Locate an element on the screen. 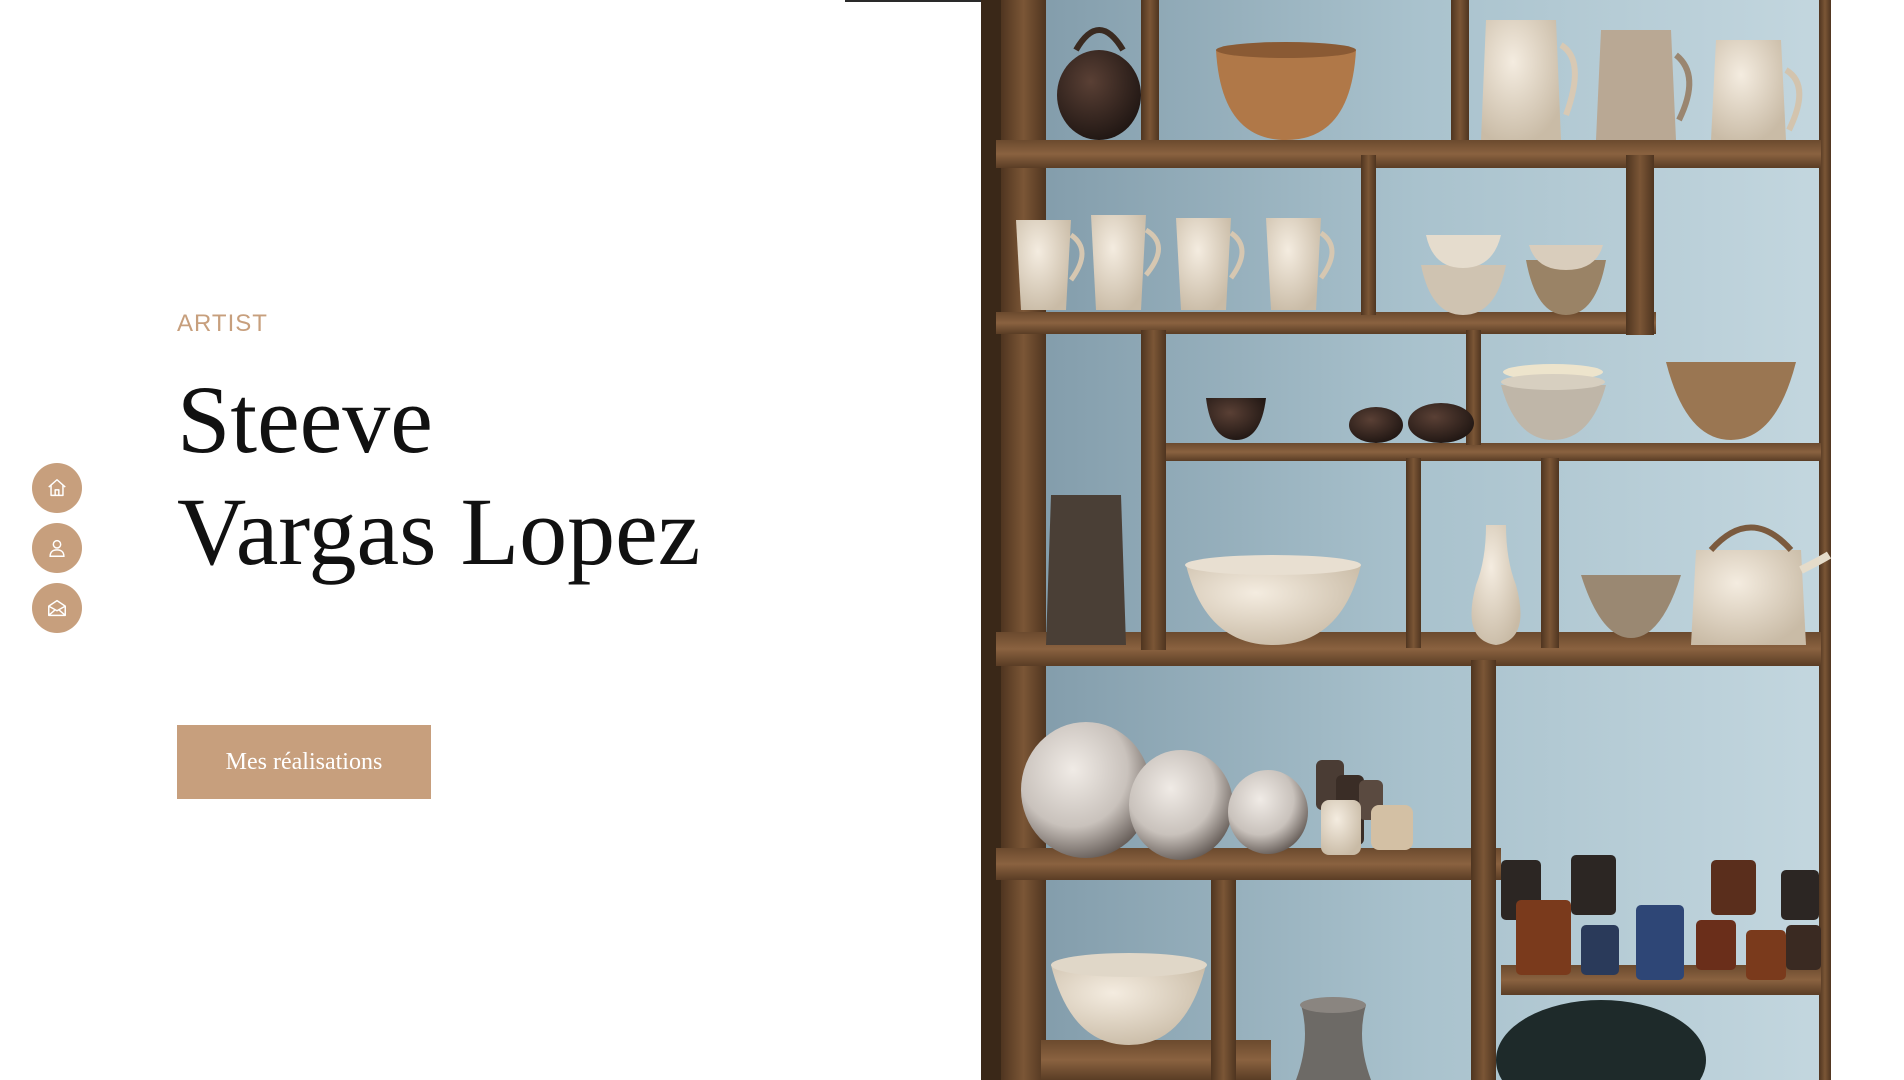 The image size is (1904, 1080). nav-about-button is located at coordinates (57, 548).